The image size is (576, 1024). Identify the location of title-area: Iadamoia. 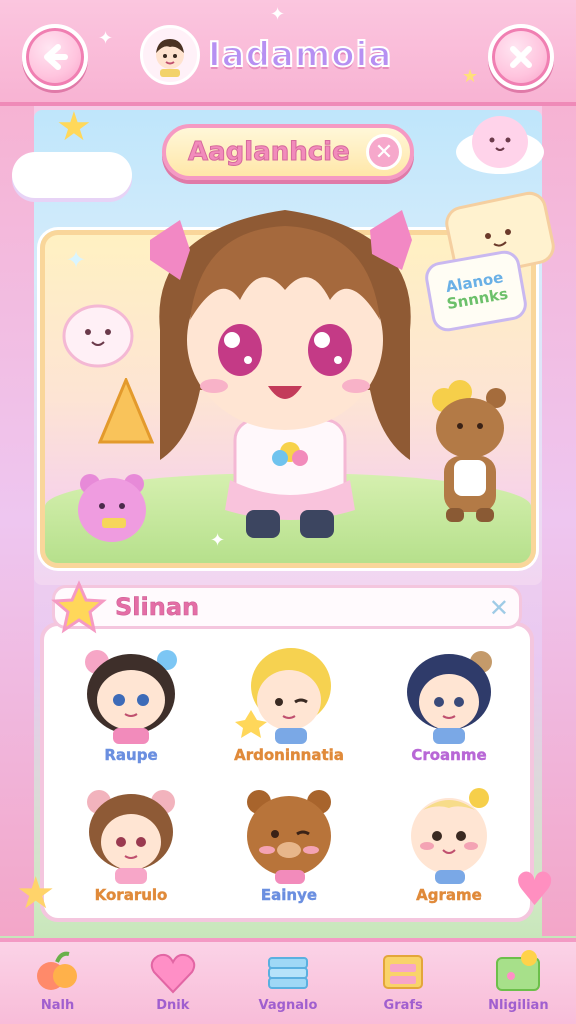
(290, 55).